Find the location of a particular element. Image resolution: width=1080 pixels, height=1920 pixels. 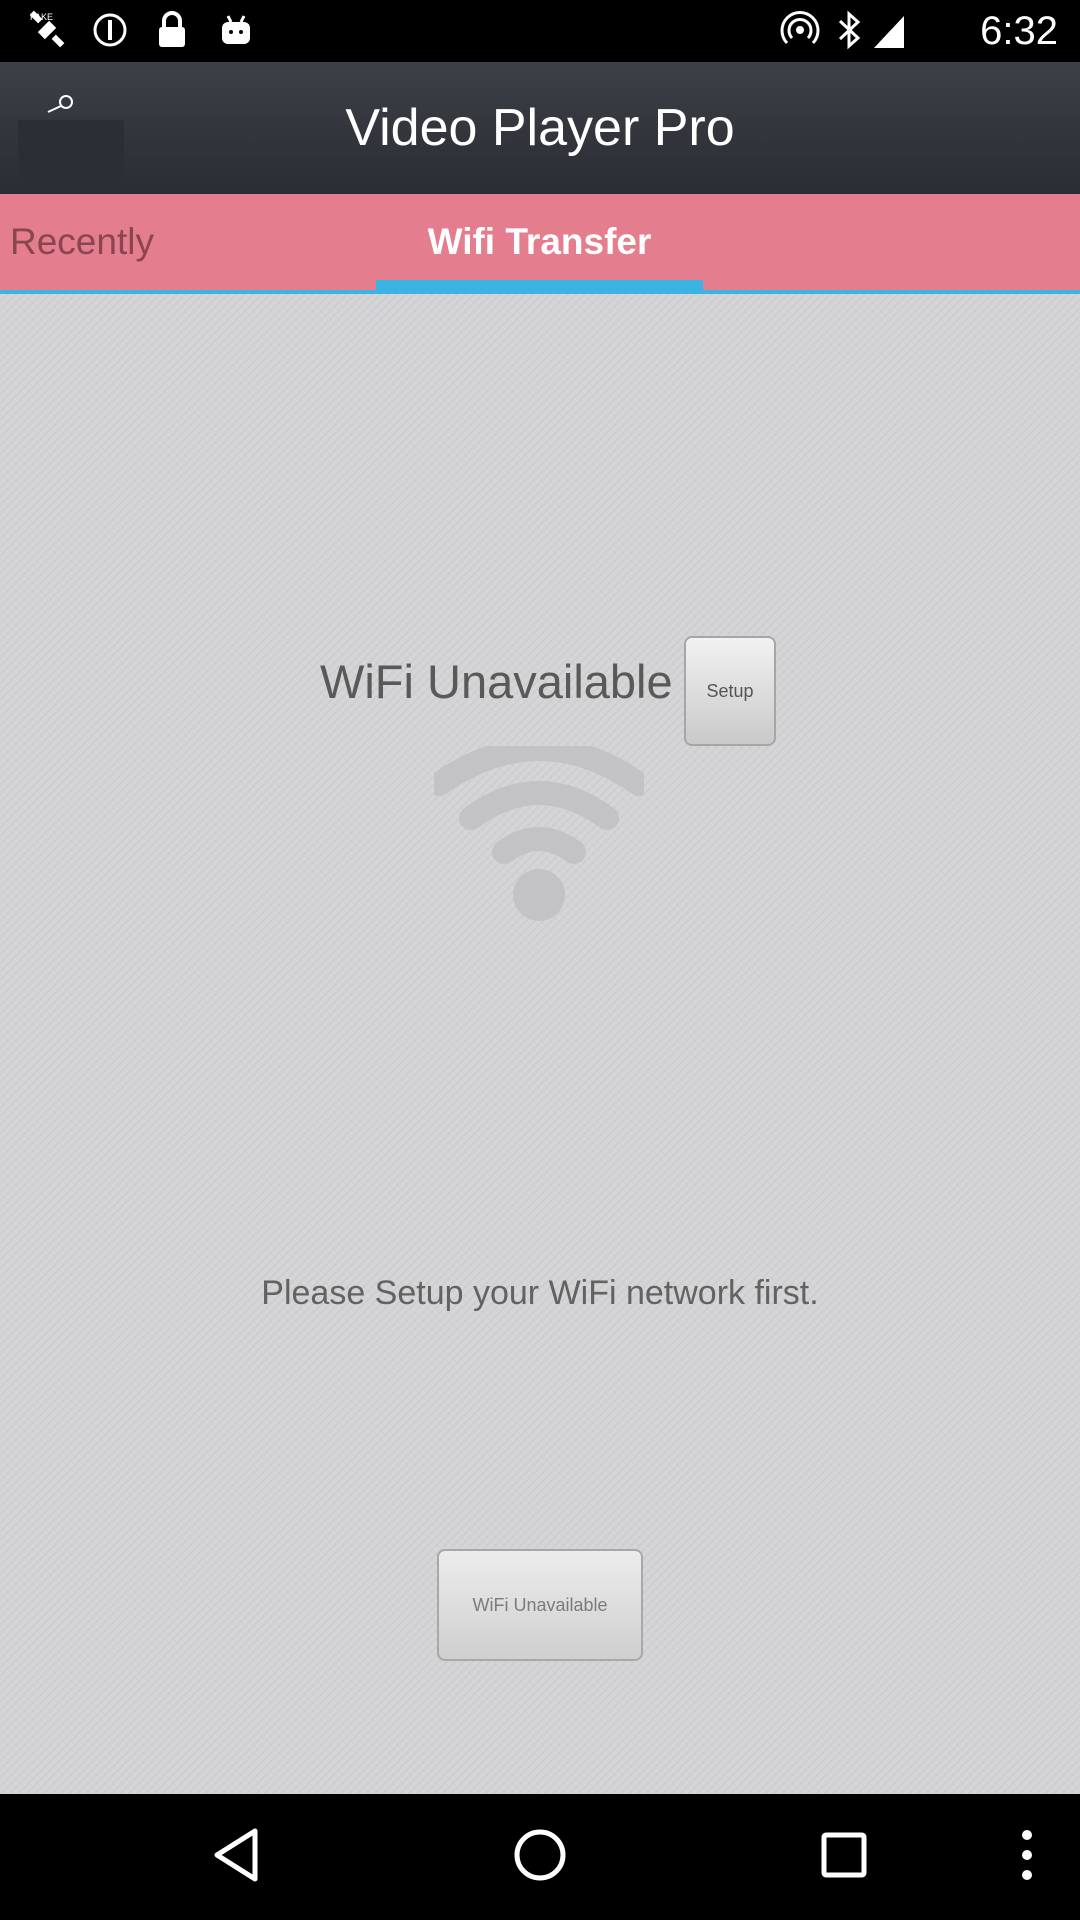

svg-text: FAKE is located at coordinates (41, 17).